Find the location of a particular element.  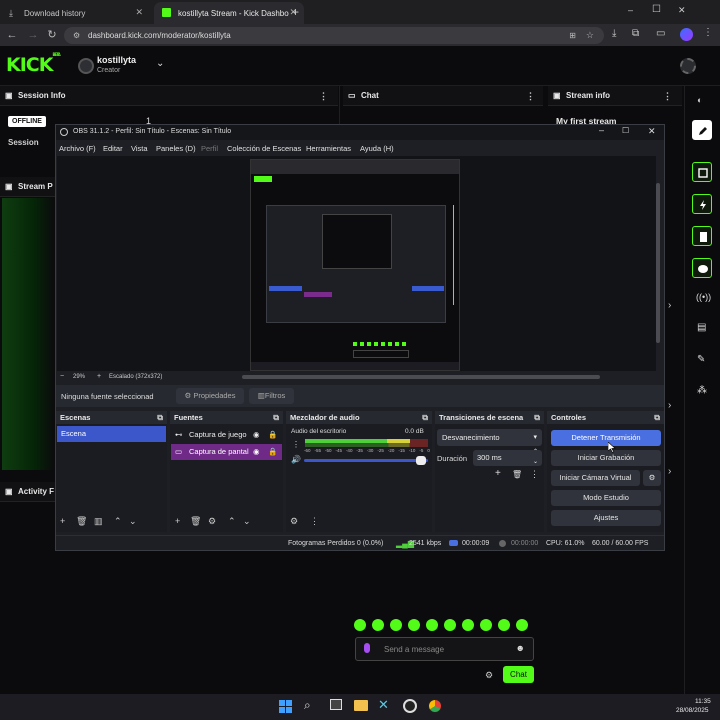

start-recording-button: Iniciar Grabación is located at coordinates (606, 458).